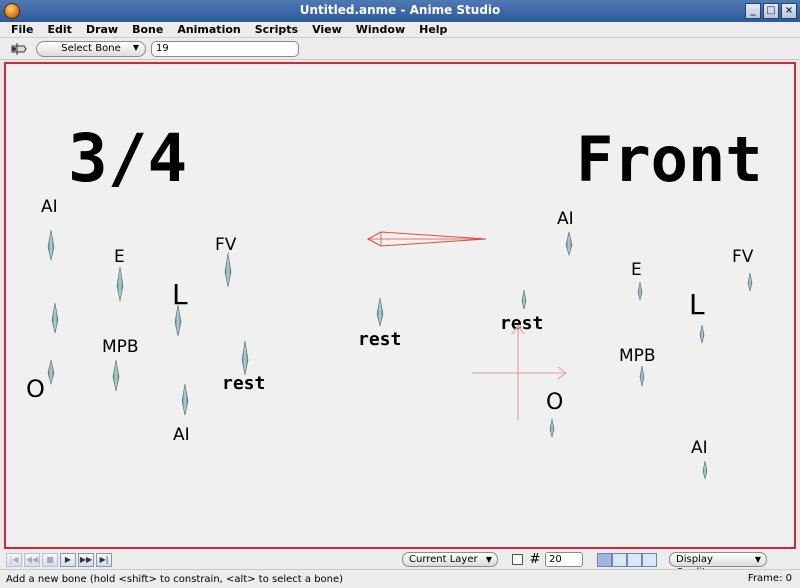 Image resolution: width=800 pixels, height=588 pixels. Describe the element at coordinates (634, 559) in the screenshot. I see `split-horizontal-view-button` at that location.